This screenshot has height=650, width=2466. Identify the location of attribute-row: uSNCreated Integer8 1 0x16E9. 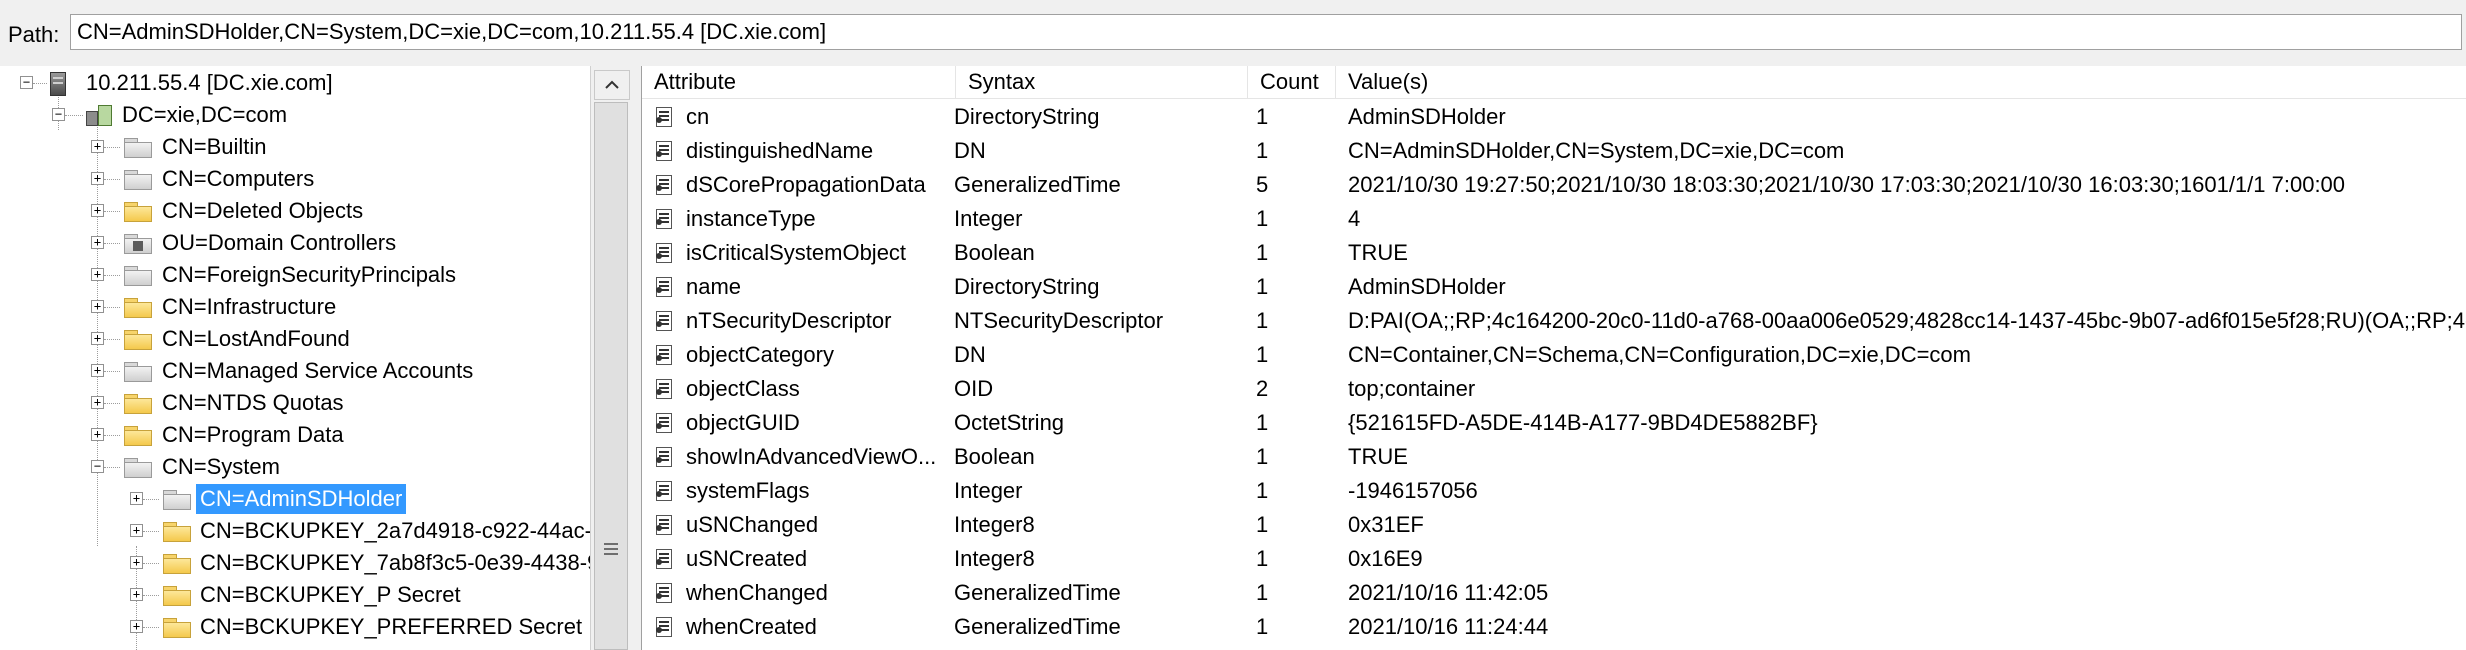
(1554, 559).